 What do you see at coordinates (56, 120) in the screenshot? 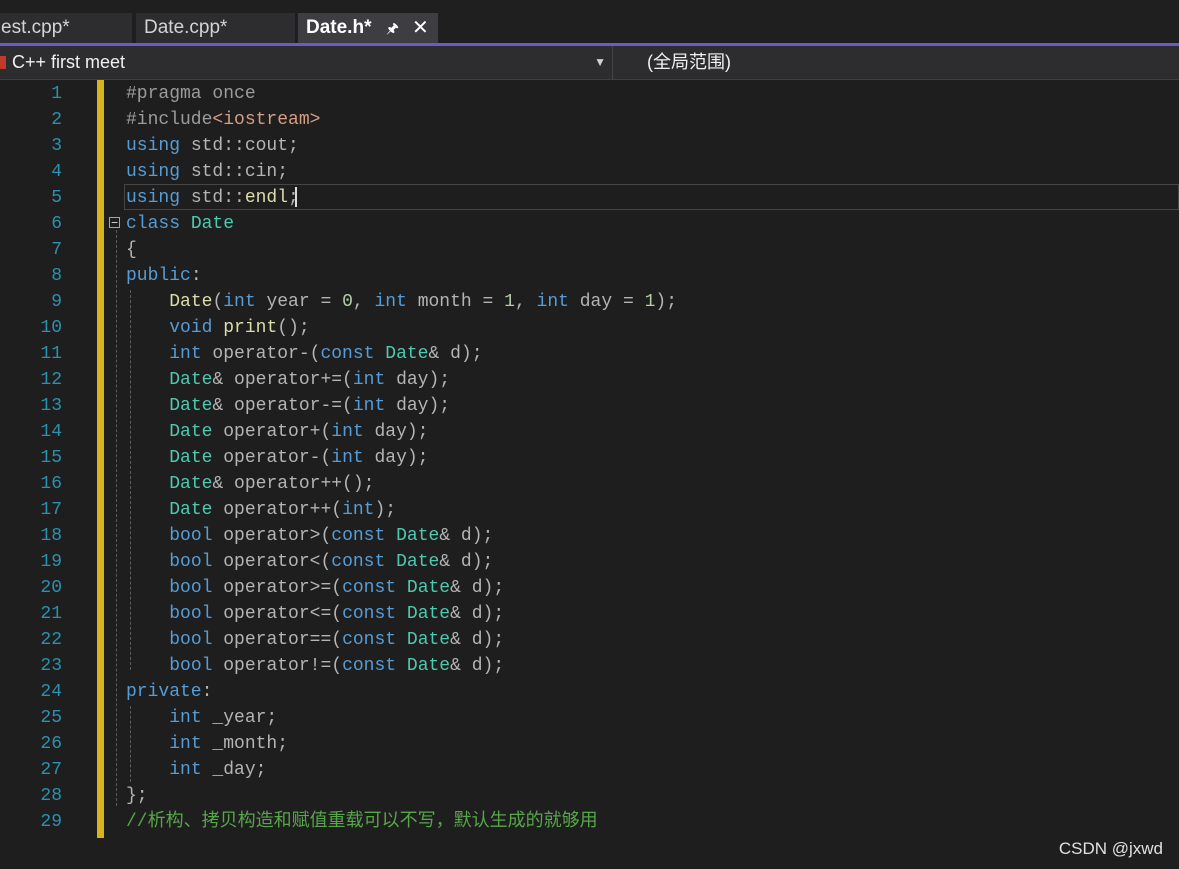
I see `line-number: 2` at bounding box center [56, 120].